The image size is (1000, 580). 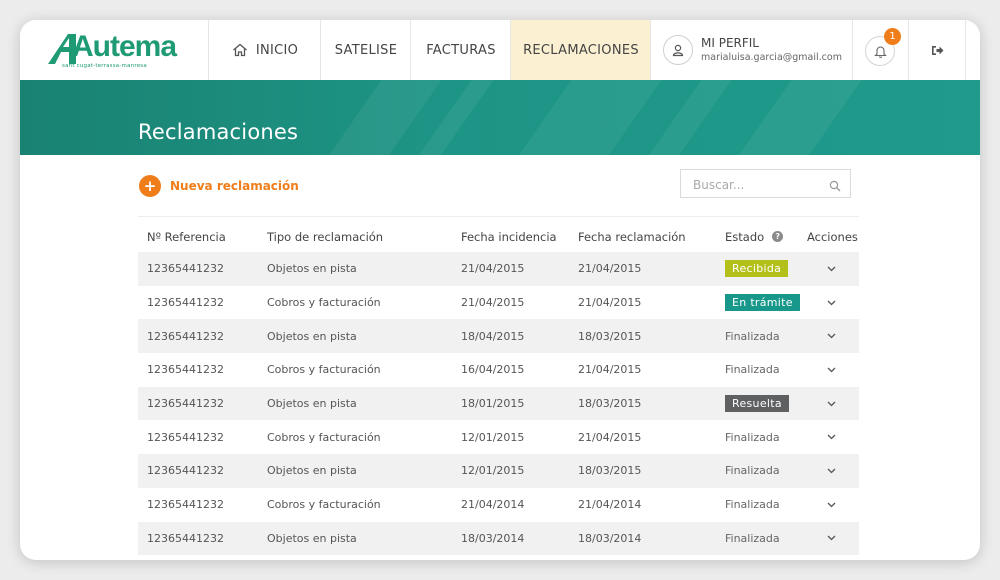 I want to click on col-estado-label: Estado, so click(x=745, y=236).